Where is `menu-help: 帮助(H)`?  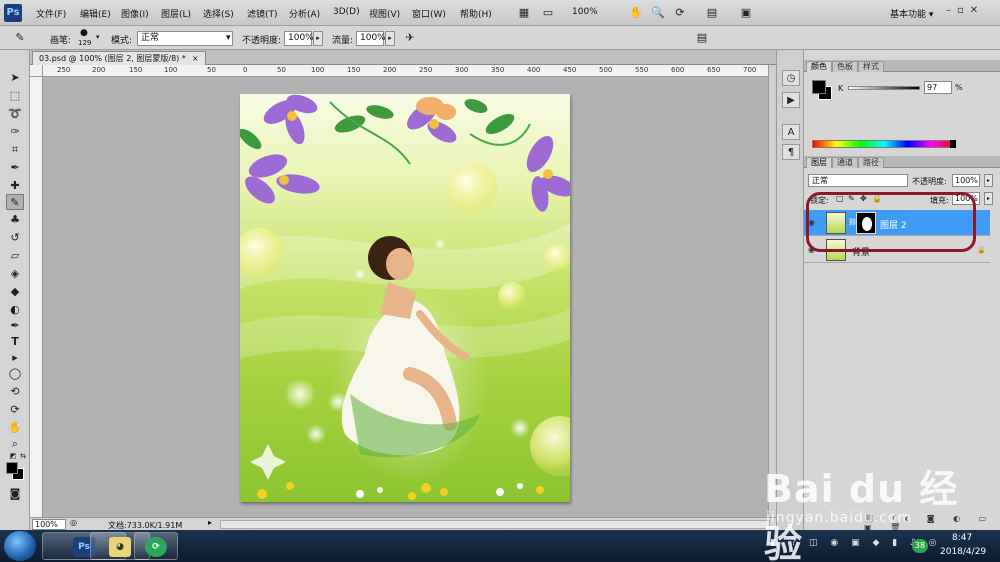 menu-help: 帮助(H) is located at coordinates (476, 13).